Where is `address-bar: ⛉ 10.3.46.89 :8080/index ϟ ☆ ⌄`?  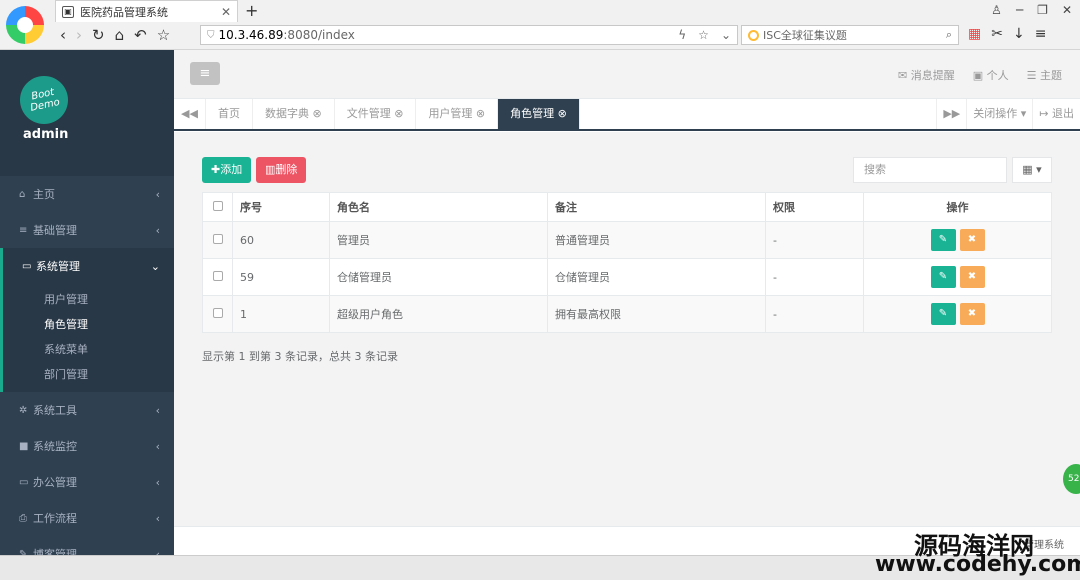
address-bar: ⛉ 10.3.46.89 :8080/index ϟ ☆ ⌄ is located at coordinates (469, 35).